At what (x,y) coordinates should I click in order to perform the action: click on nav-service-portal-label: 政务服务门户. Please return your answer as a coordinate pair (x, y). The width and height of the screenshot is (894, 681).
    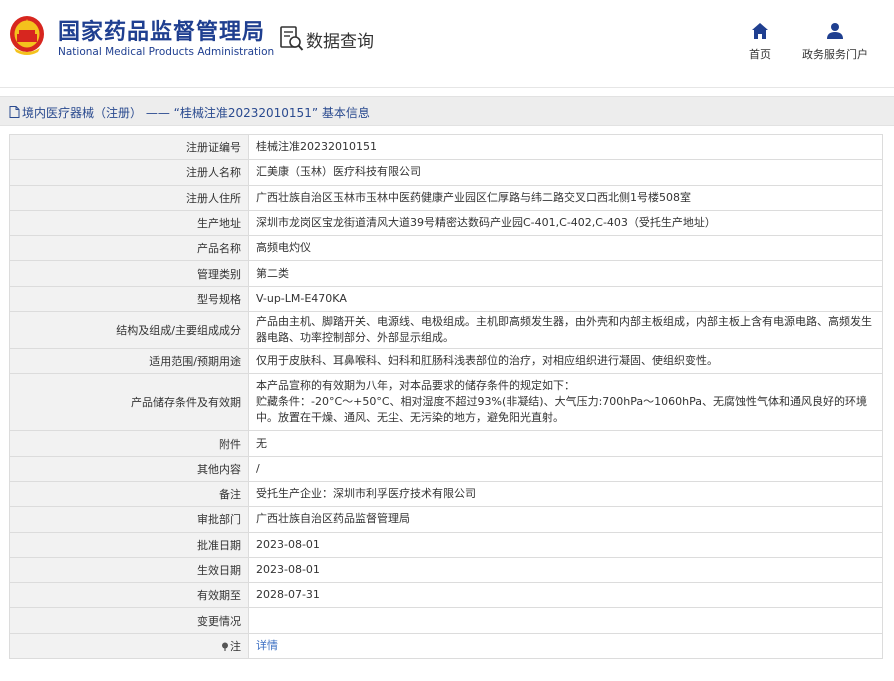
    Looking at the image, I should click on (835, 54).